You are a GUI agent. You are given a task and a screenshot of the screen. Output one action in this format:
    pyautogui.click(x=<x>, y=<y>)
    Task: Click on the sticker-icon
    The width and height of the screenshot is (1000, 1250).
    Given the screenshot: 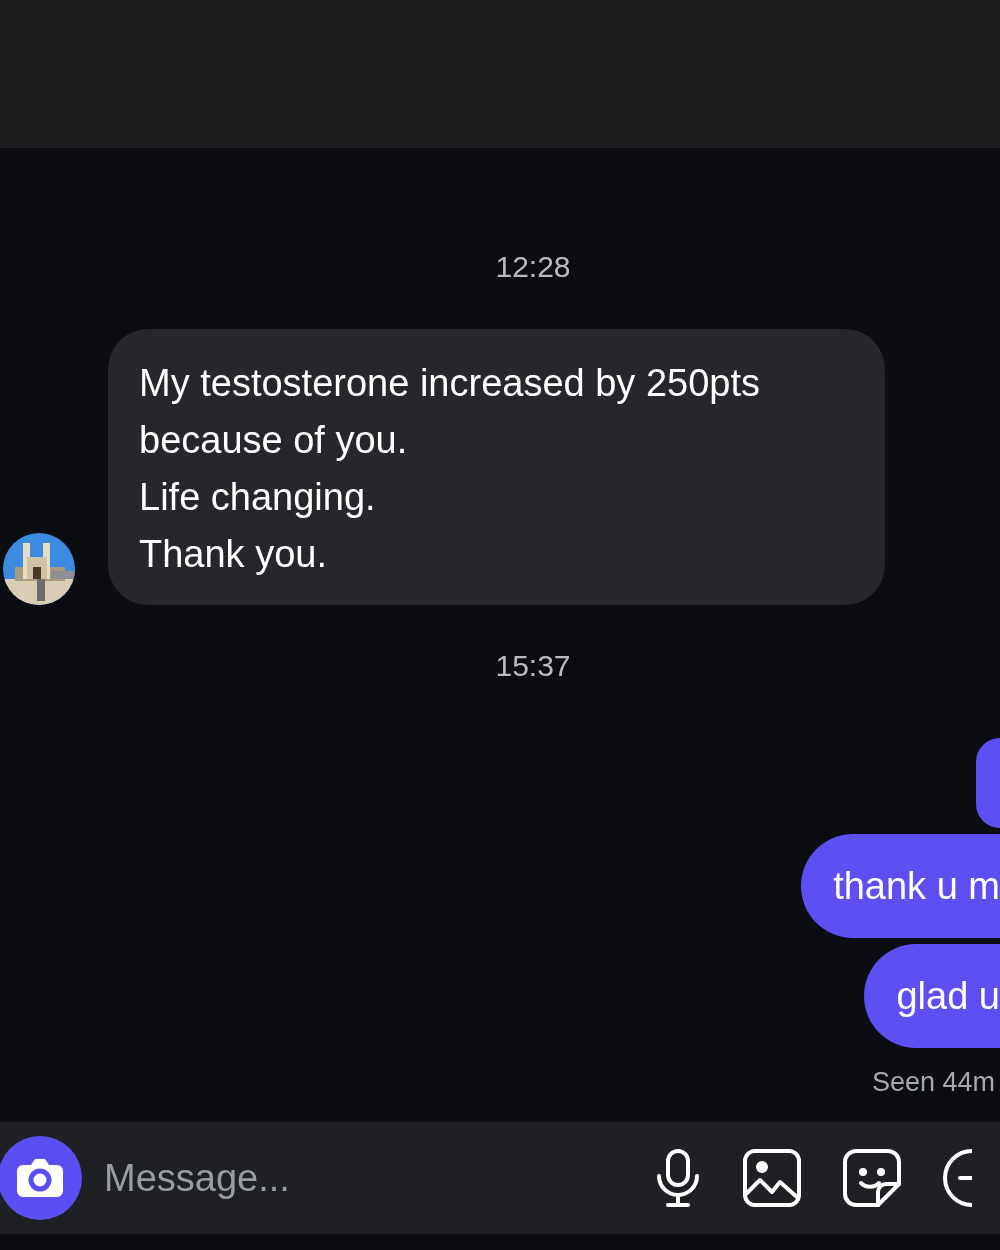 What is the action you would take?
    pyautogui.click(x=872, y=1178)
    